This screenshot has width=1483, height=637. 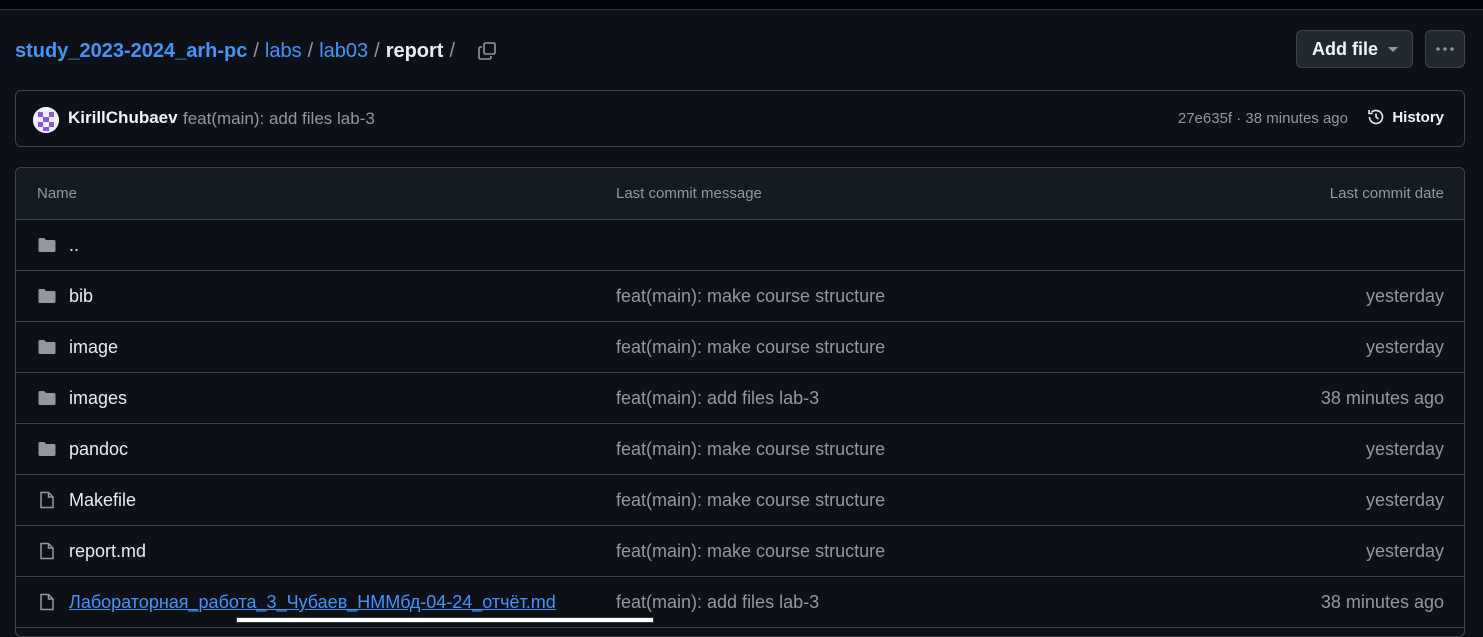 What do you see at coordinates (283, 51) in the screenshot?
I see `breadcrumb-labs-link: labs` at bounding box center [283, 51].